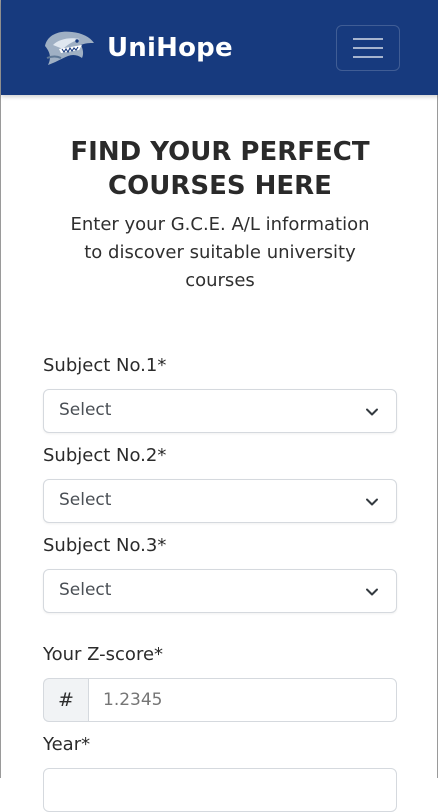  What do you see at coordinates (105, 455) in the screenshot?
I see `subject2-label: Subject No.2*` at bounding box center [105, 455].